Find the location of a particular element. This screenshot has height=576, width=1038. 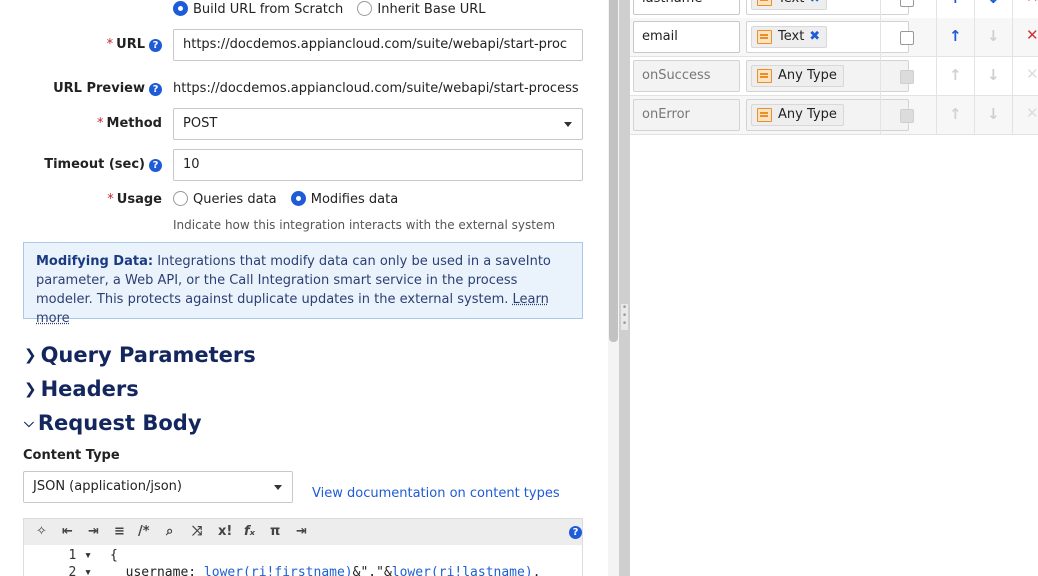

radio-queries-data: Queries data is located at coordinates (225, 199).